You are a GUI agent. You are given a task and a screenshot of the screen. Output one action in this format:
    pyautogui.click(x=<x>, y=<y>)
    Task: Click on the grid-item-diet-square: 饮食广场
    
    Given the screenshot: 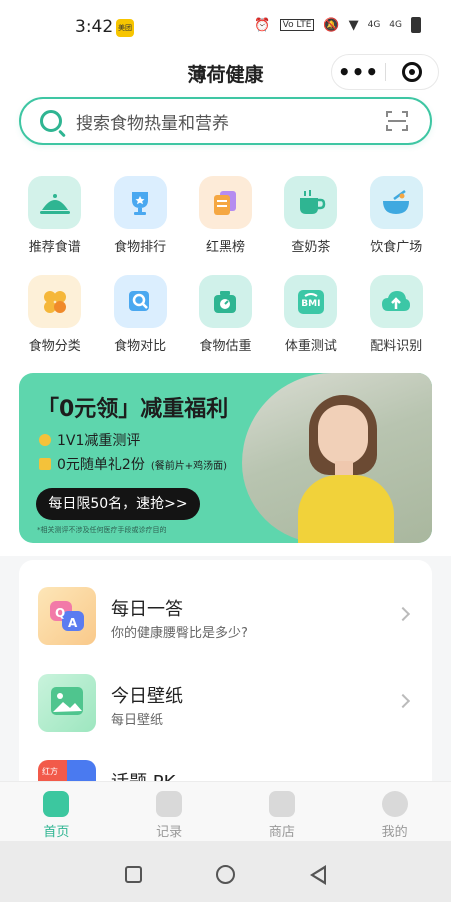 What is the action you would take?
    pyautogui.click(x=396, y=215)
    